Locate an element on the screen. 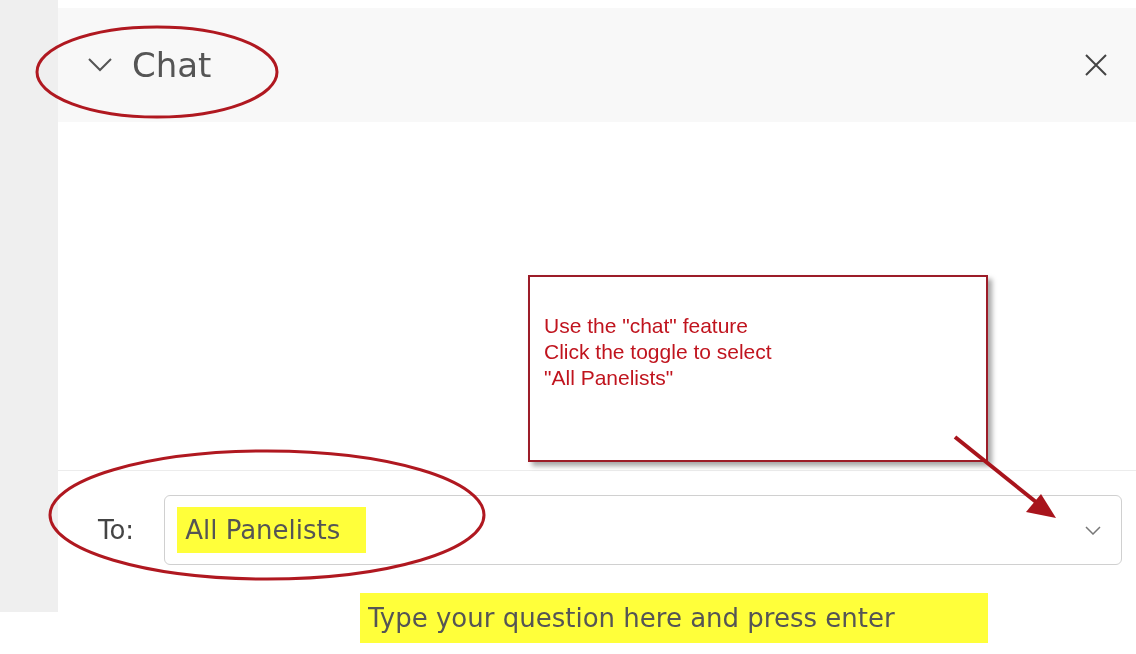 The width and height of the screenshot is (1136, 654). callout-text: Click the toggle to select is located at coordinates (658, 352).